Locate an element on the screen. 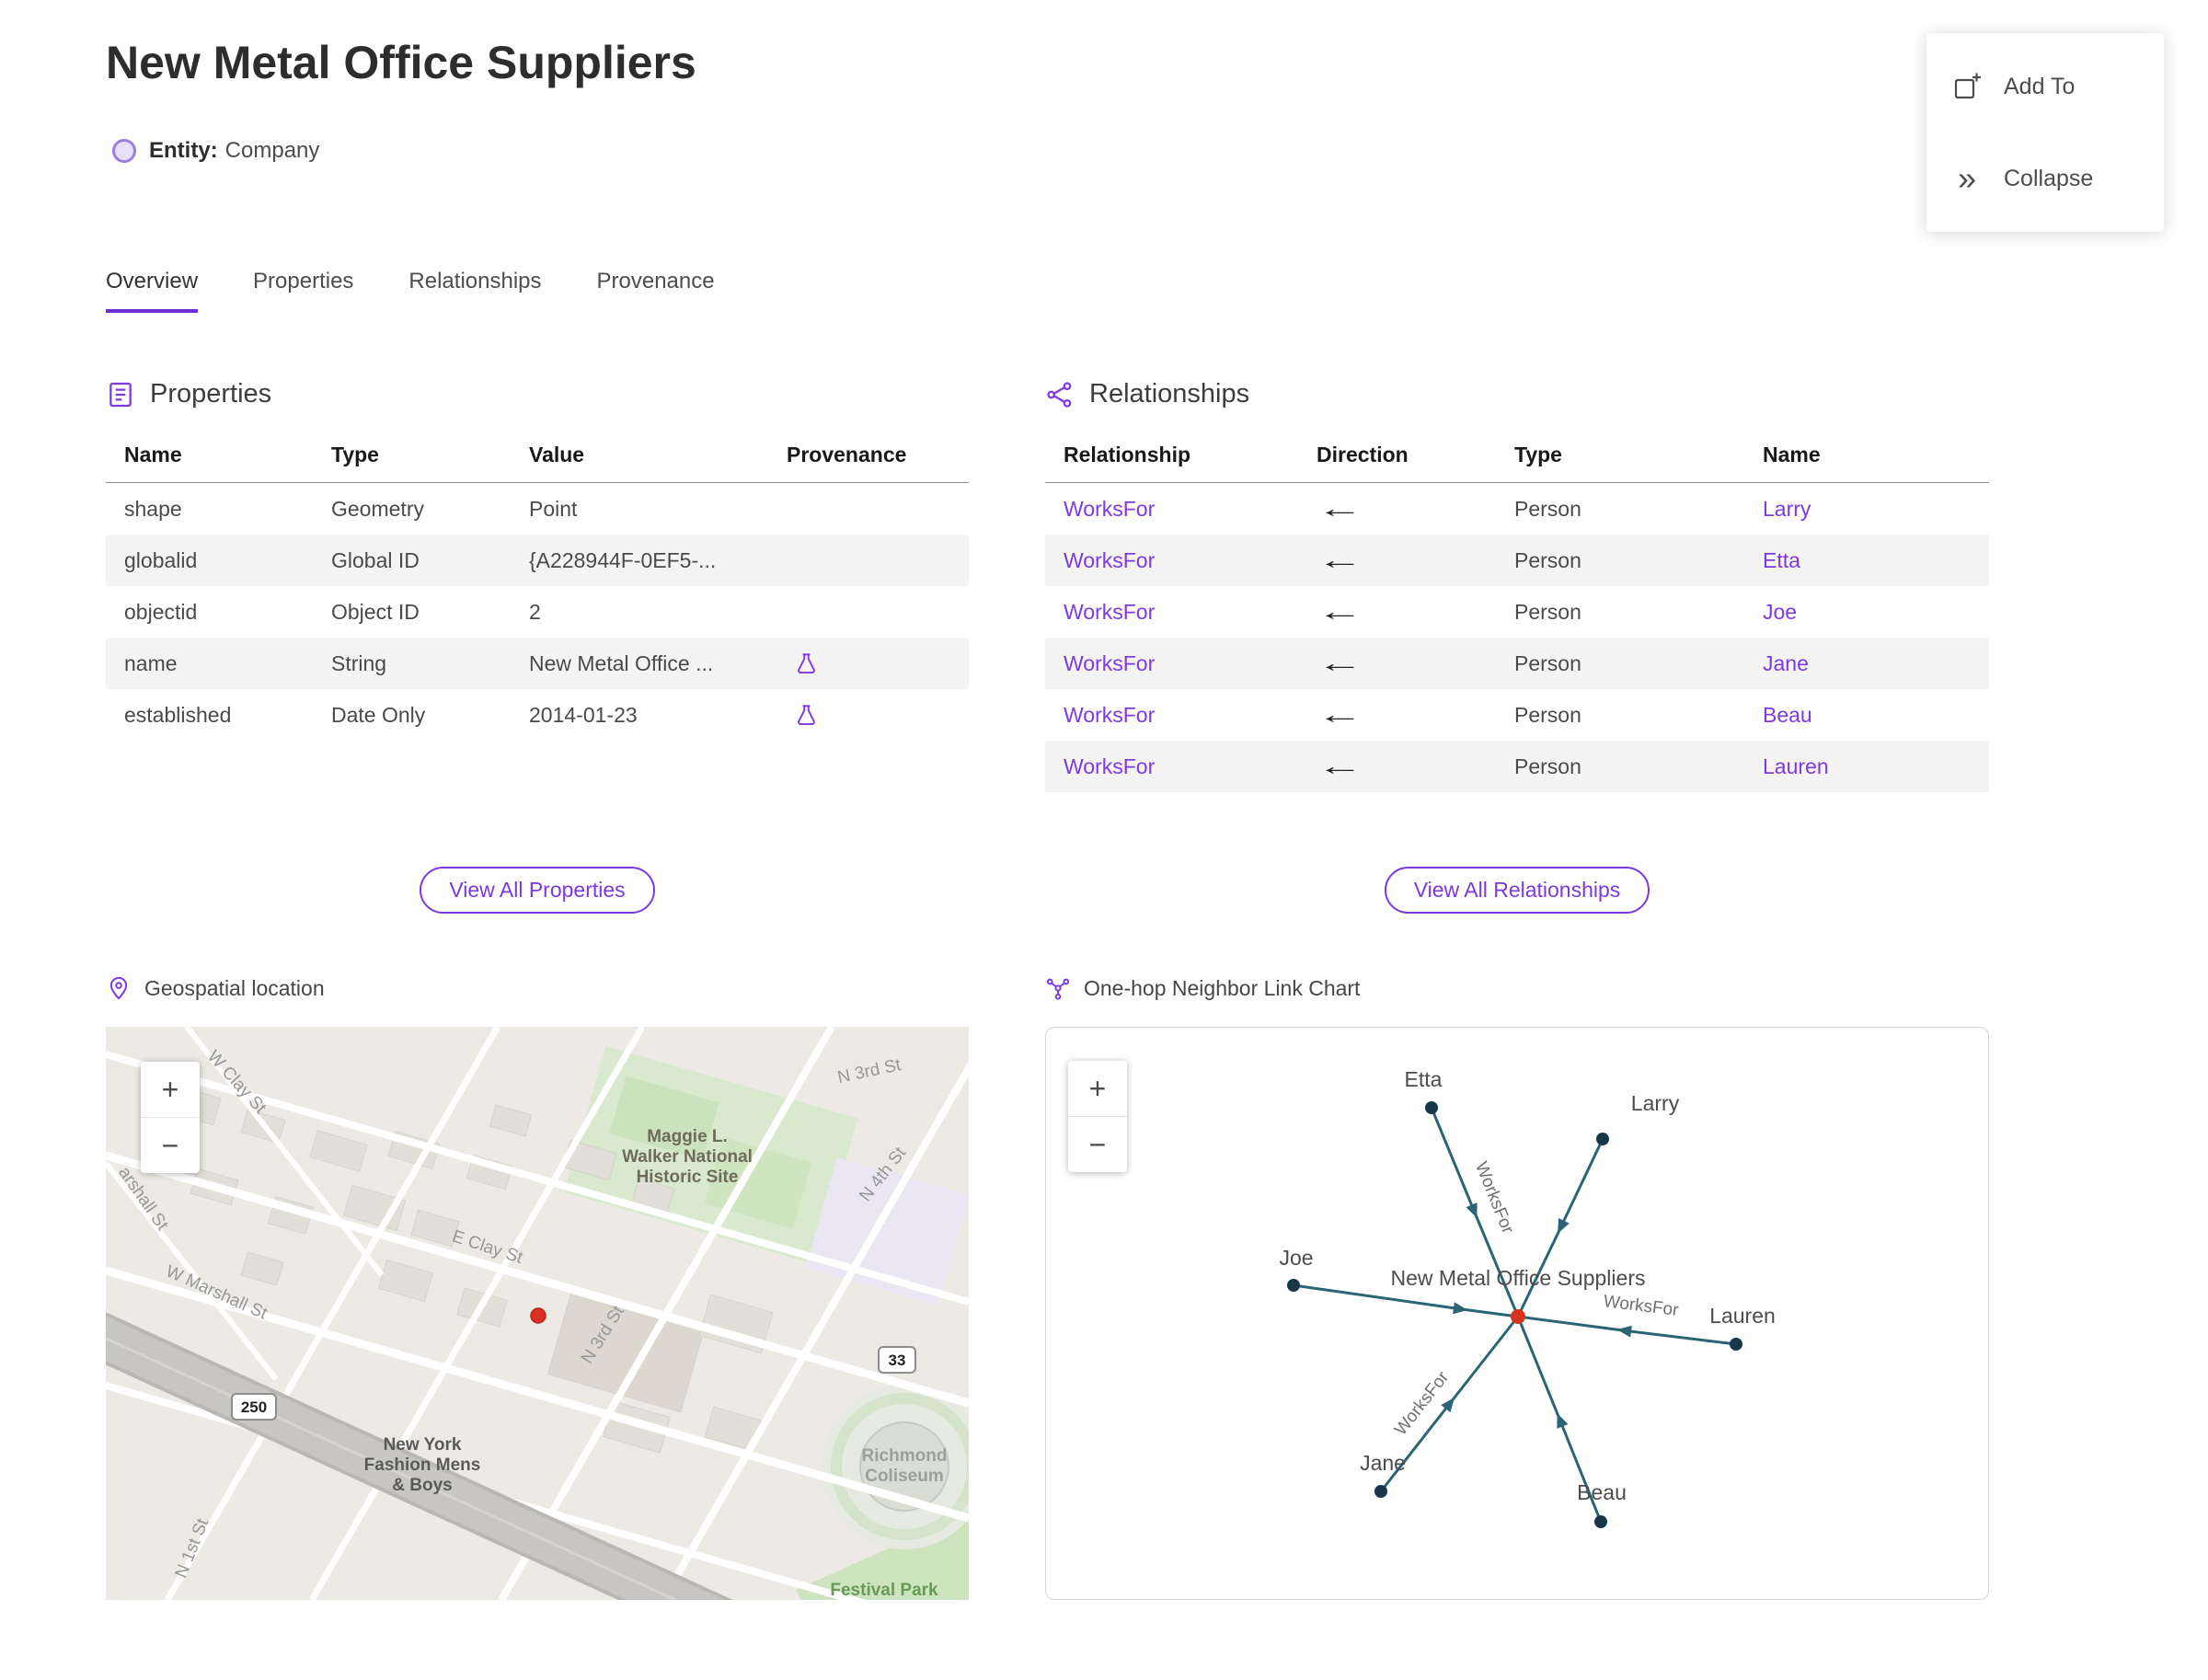 This screenshot has width=2208, height=1680. entity-name-link: Beau is located at coordinates (1787, 715).